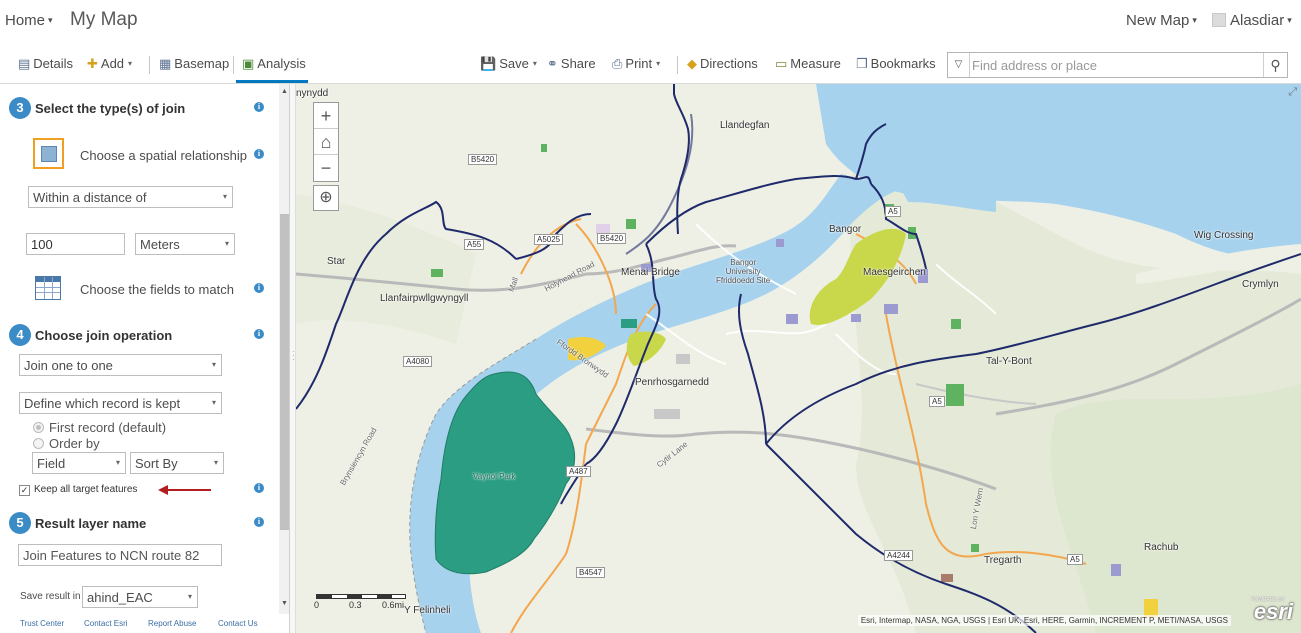  I want to click on save-folder-select: ahind_EAC ▾, so click(140, 597).